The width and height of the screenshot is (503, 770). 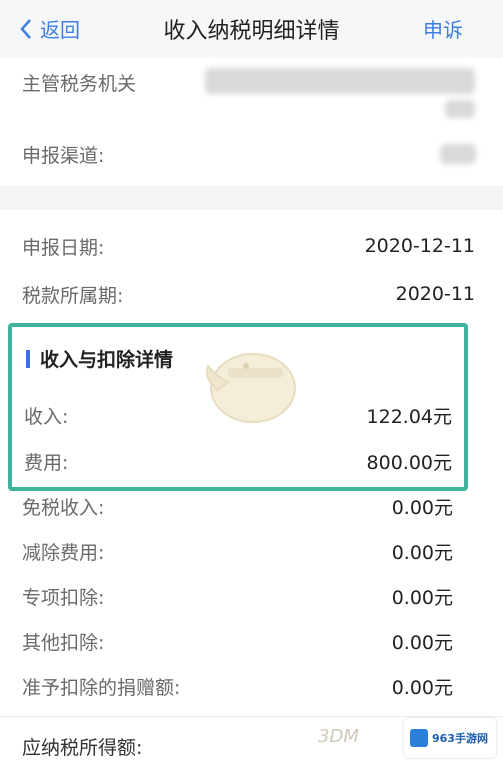 I want to click on list-item: 专项扣除: 0.00元, so click(x=237, y=596).